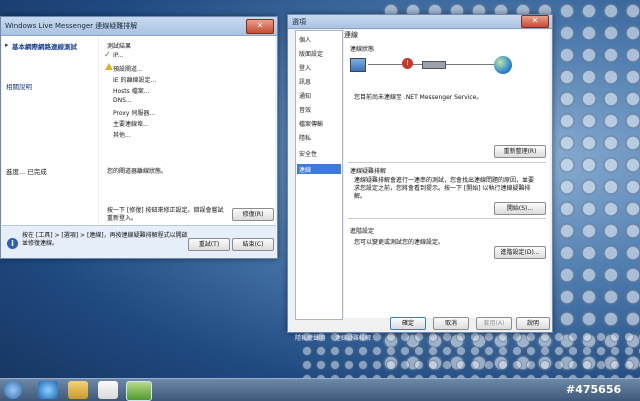 Image resolution: width=640 pixels, height=401 pixels. Describe the element at coordinates (520, 151) in the screenshot. I see `refresh-button: 重新整理(R)` at that location.